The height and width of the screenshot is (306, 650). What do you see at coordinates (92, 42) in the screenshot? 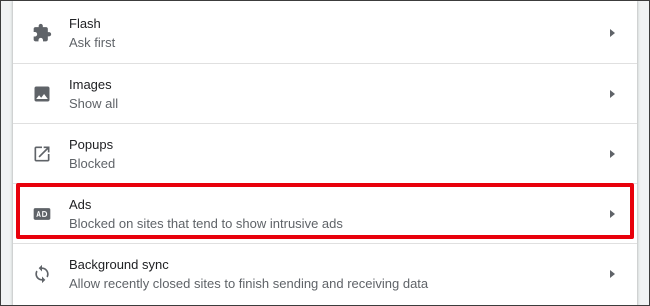
I see `setting-status: Ask first` at bounding box center [92, 42].